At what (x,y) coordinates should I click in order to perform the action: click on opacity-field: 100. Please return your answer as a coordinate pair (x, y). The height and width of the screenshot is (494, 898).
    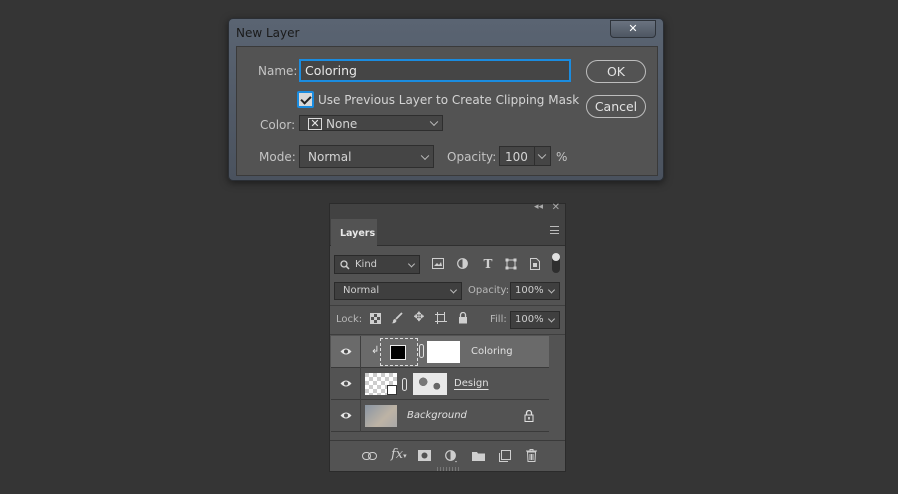
    Looking at the image, I should click on (525, 156).